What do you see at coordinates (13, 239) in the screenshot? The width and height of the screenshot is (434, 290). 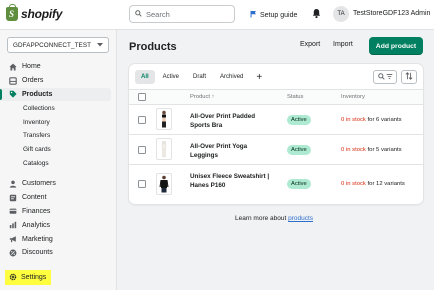 I see `marketing-icon` at bounding box center [13, 239].